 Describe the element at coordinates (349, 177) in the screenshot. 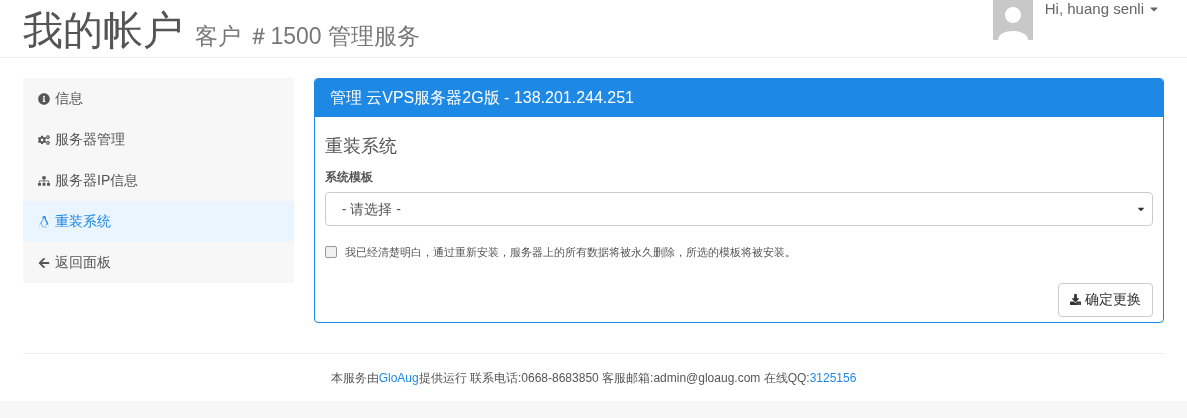

I see `field-label: 系统模板` at that location.